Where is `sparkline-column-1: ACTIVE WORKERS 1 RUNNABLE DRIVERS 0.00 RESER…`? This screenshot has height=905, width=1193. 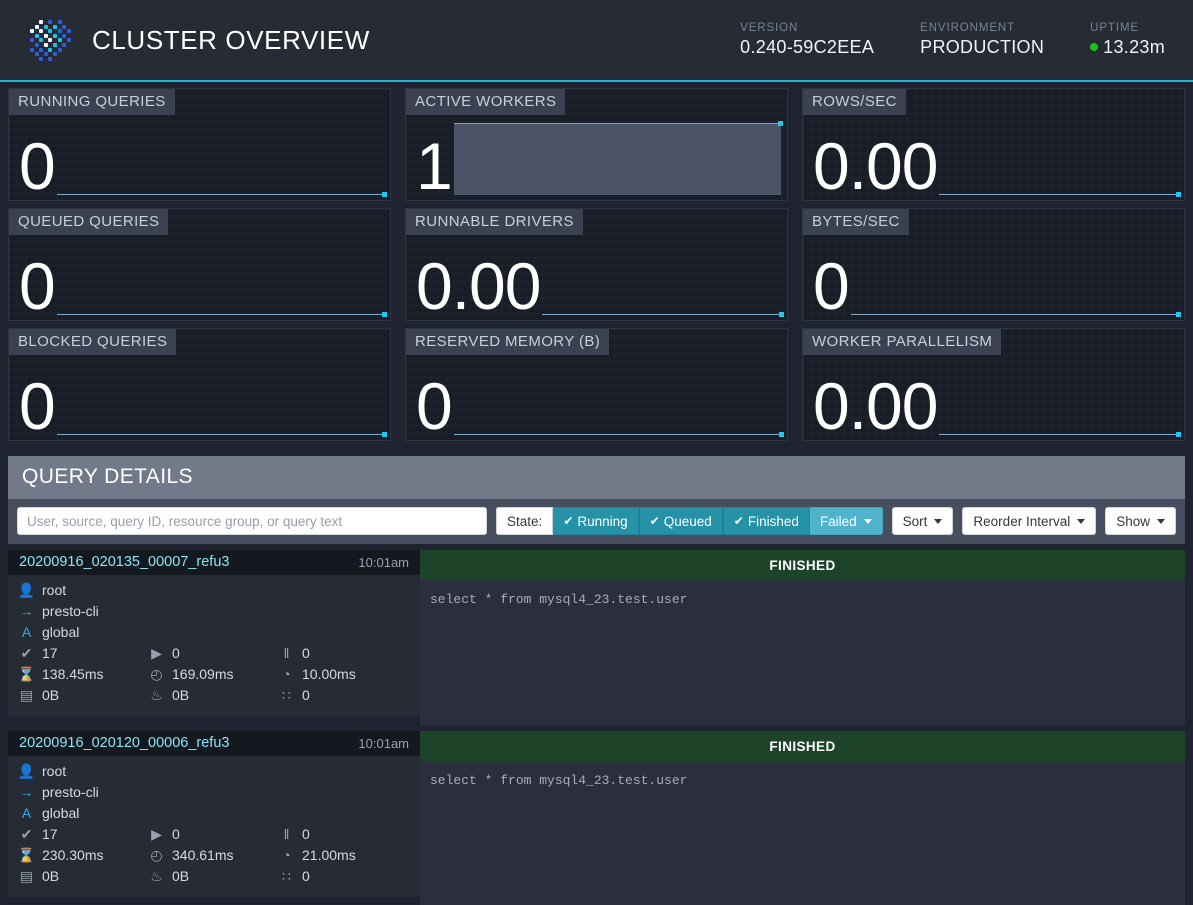
sparkline-column-1: ACTIVE WORKERS 1 RUNNABLE DRIVERS 0.00 RESER… is located at coordinates (596, 268).